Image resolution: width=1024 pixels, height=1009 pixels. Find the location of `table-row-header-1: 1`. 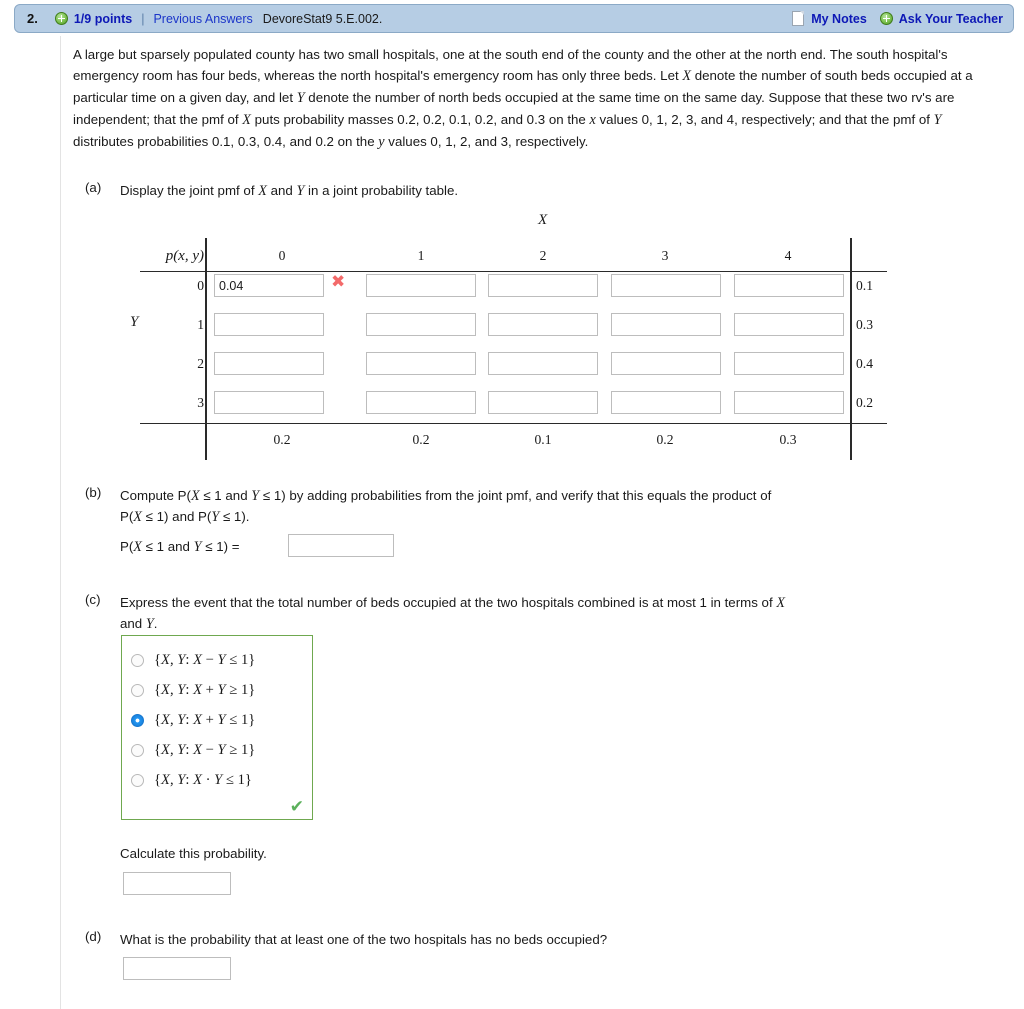

table-row-header-1: 1 is located at coordinates (200, 324).